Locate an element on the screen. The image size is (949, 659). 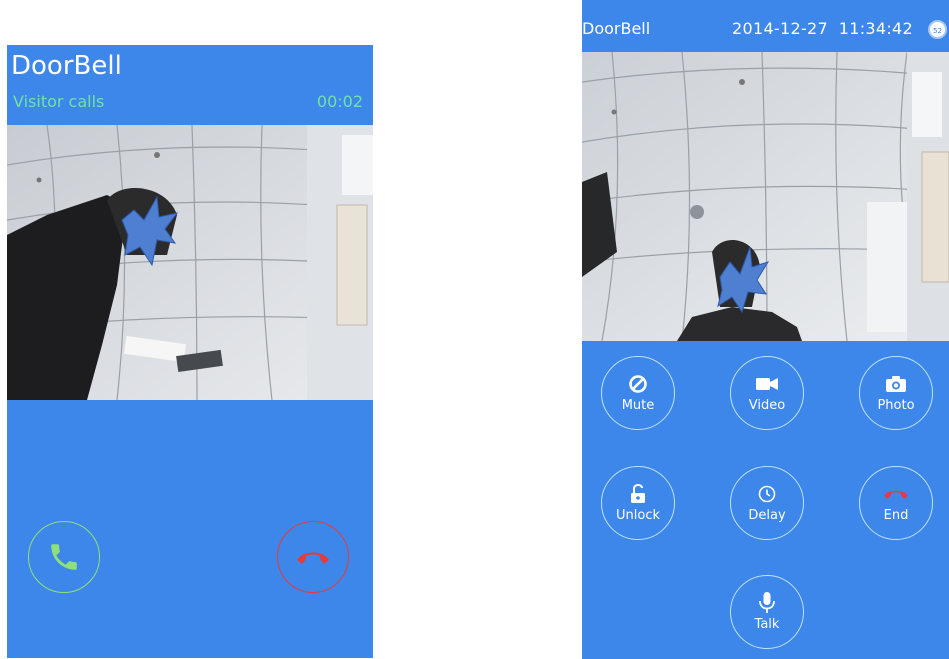
answer-button is located at coordinates (64, 557).